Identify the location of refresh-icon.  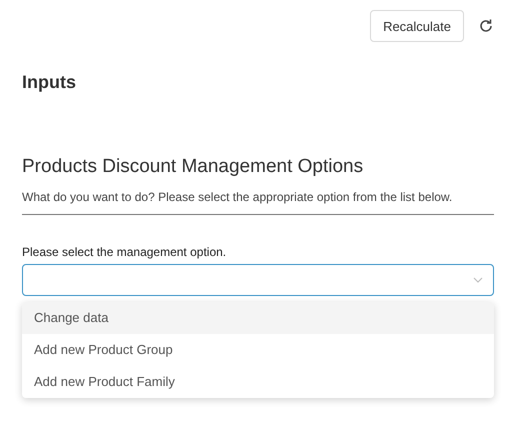
(486, 26).